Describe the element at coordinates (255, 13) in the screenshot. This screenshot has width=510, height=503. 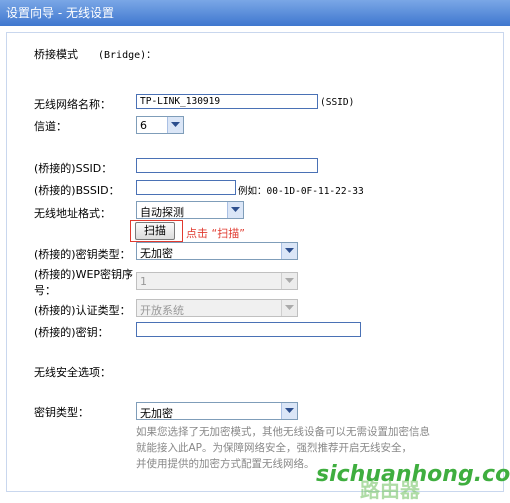
I see `window-title-bar: 设置向导 - 无线设置` at that location.